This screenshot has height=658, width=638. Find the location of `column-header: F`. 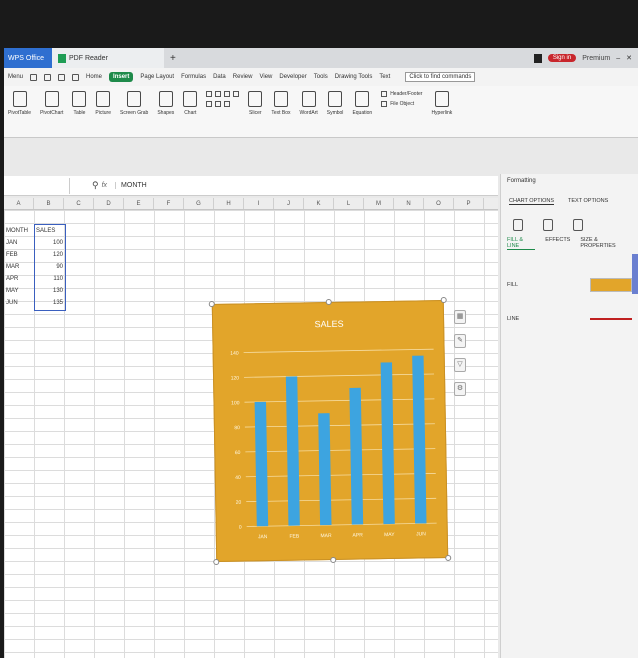

column-header: F is located at coordinates (169, 203).